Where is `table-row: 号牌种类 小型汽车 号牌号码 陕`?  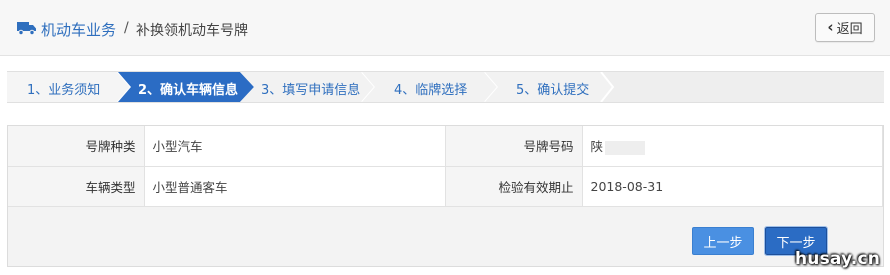 table-row: 号牌种类 小型汽车 号牌号码 陕 is located at coordinates (445, 146).